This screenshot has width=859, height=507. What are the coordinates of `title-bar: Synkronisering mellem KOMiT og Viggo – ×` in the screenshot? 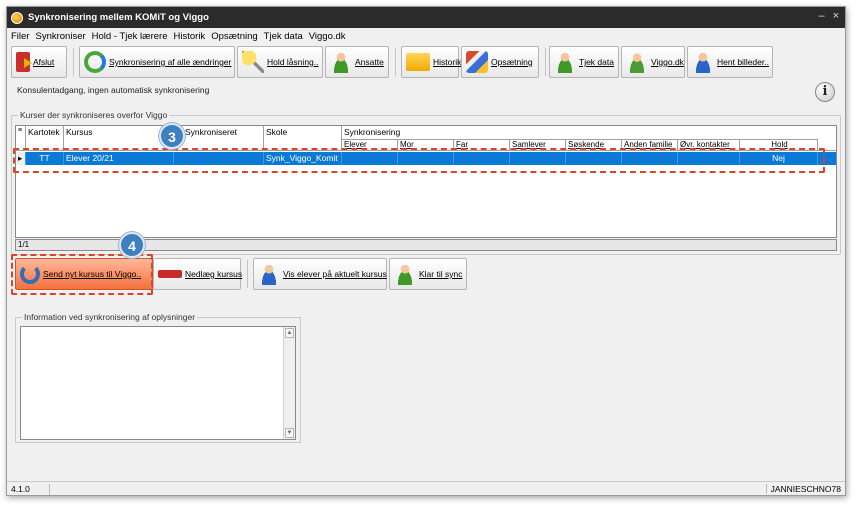 It's located at (426, 17).